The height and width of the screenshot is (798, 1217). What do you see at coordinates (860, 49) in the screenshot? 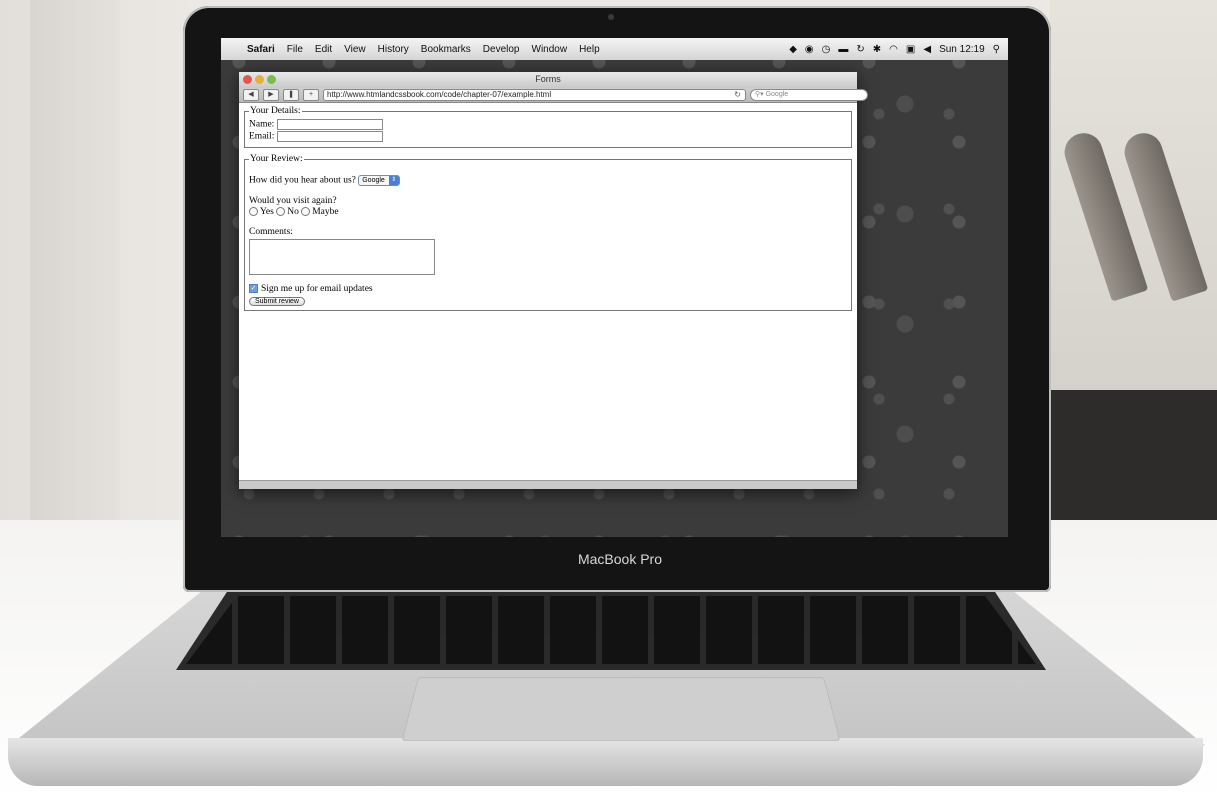
I see `sync-icon: ↻` at bounding box center [860, 49].